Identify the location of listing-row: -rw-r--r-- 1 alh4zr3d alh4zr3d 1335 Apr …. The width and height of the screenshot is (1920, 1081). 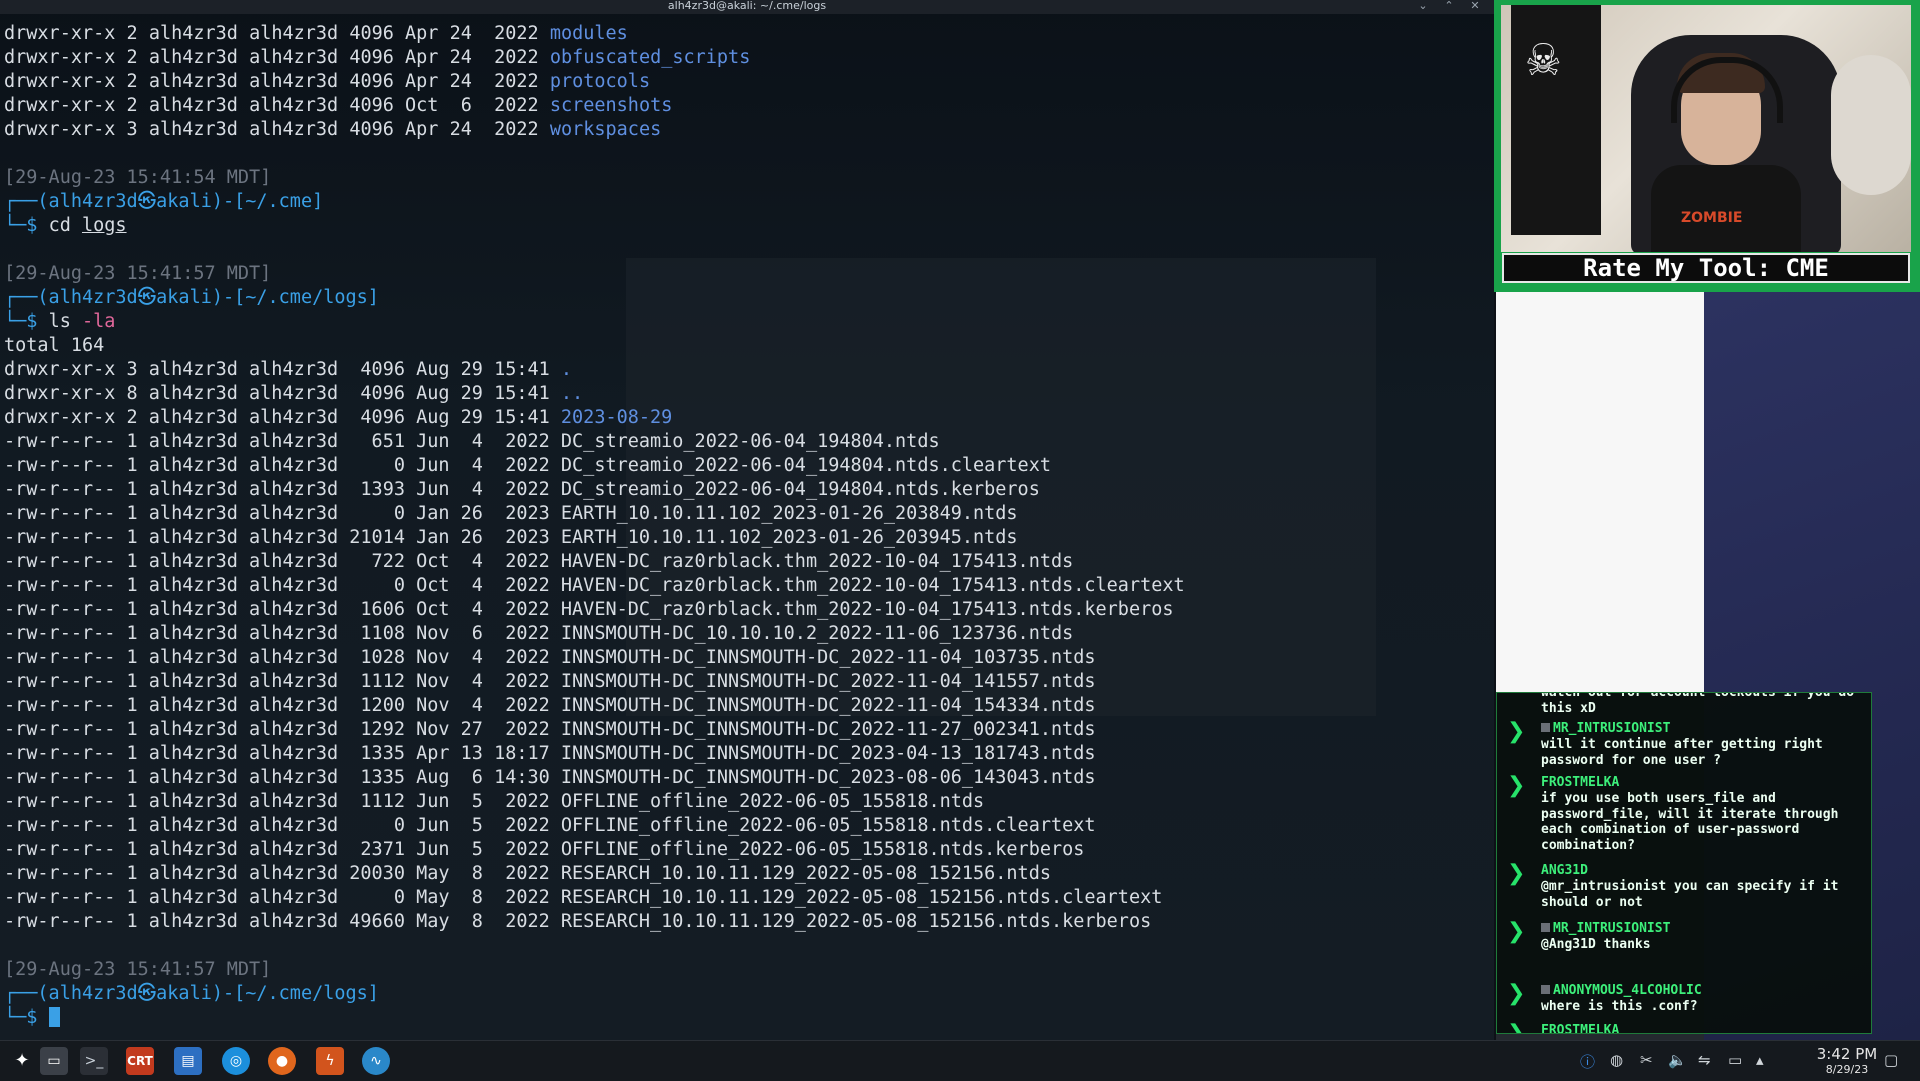
(749, 754).